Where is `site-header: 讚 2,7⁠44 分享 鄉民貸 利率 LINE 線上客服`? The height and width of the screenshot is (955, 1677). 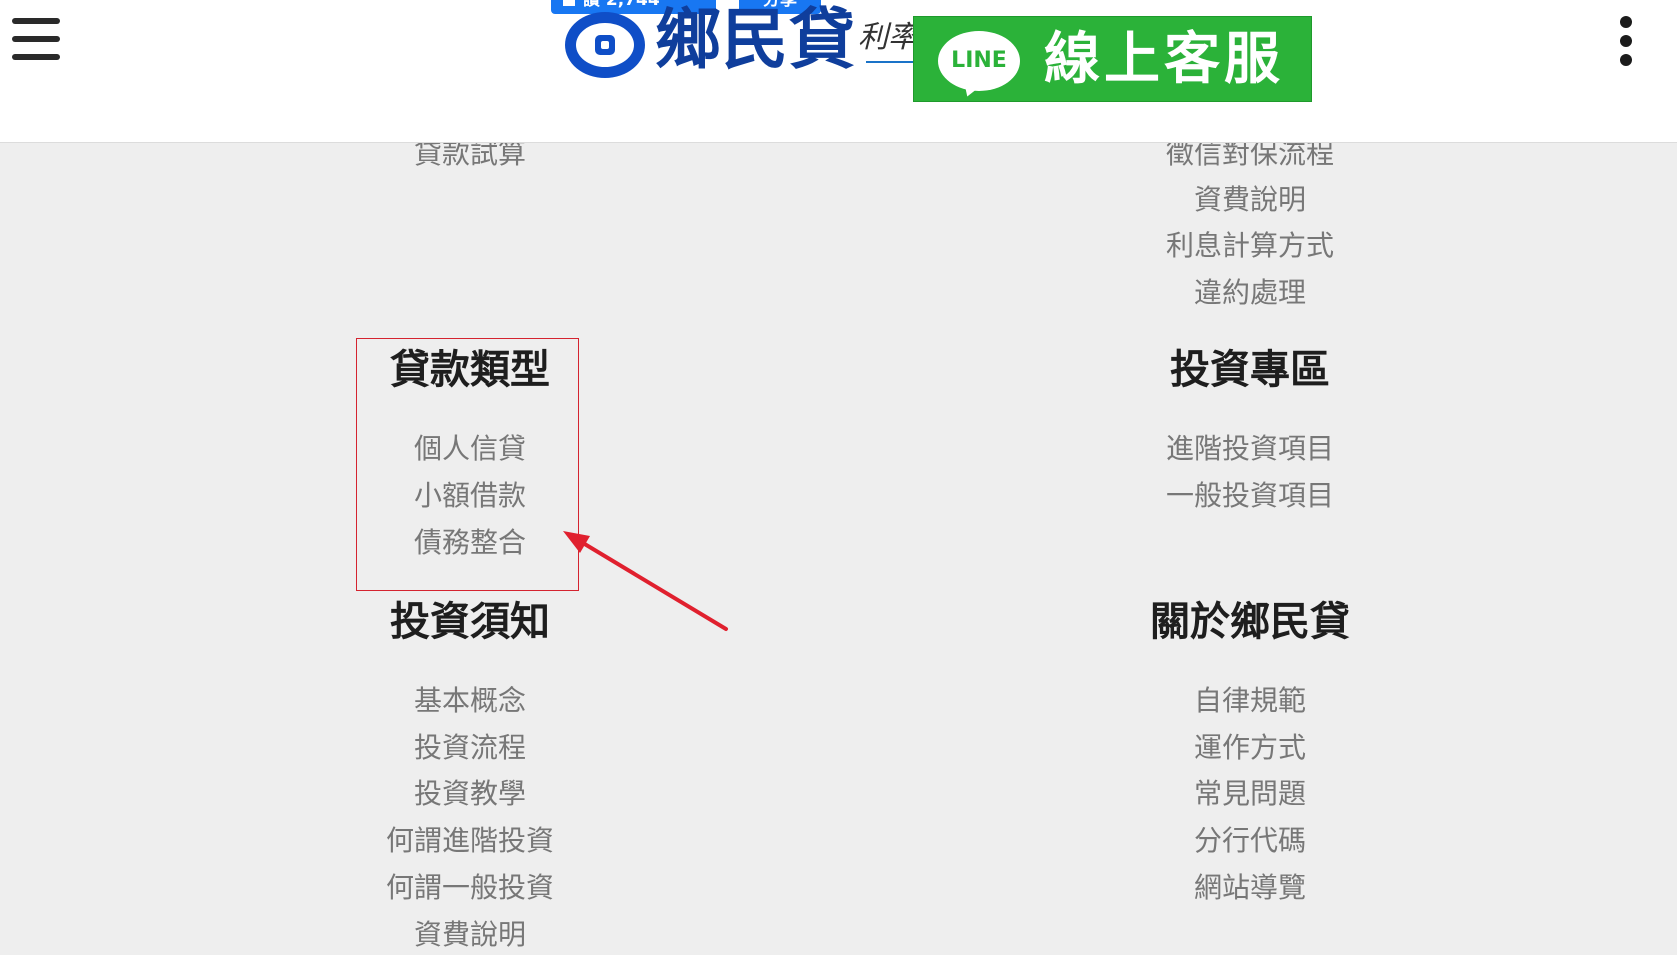
site-header: 讚 2,7⁠44 分享 鄉民貸 利率 LINE 線上客服 is located at coordinates (838, 71).